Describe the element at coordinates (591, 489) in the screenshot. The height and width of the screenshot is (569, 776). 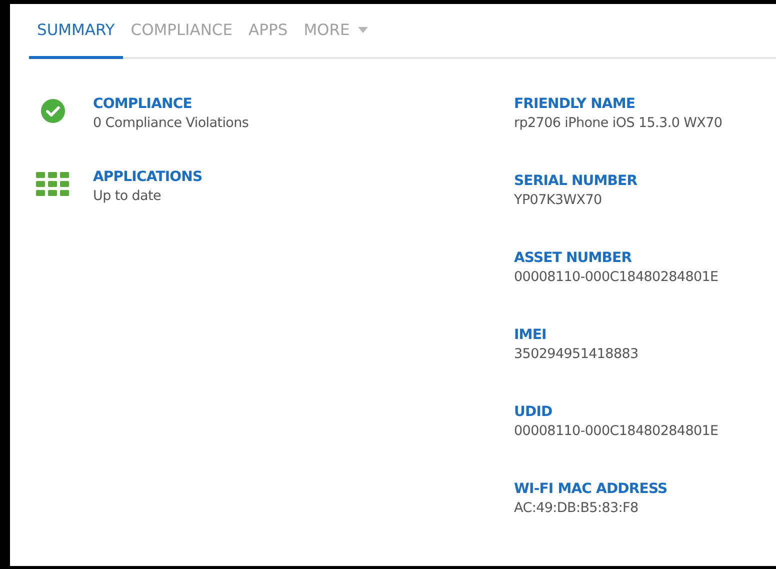
I see `field-label: WI-FI MAC ADDRESS` at that location.